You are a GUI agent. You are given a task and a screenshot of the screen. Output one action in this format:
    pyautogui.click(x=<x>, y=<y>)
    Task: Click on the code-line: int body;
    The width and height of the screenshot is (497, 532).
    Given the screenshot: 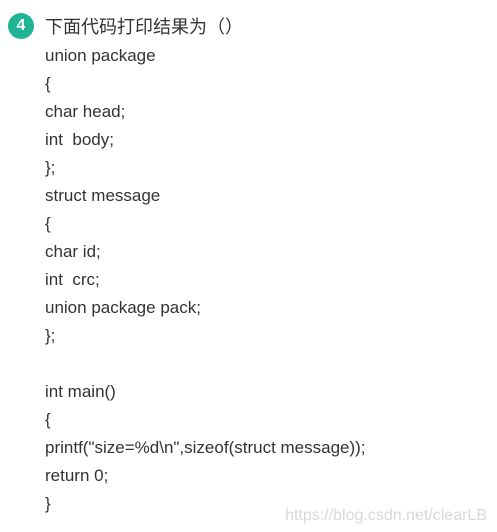 What is the action you would take?
    pyautogui.click(x=79, y=139)
    